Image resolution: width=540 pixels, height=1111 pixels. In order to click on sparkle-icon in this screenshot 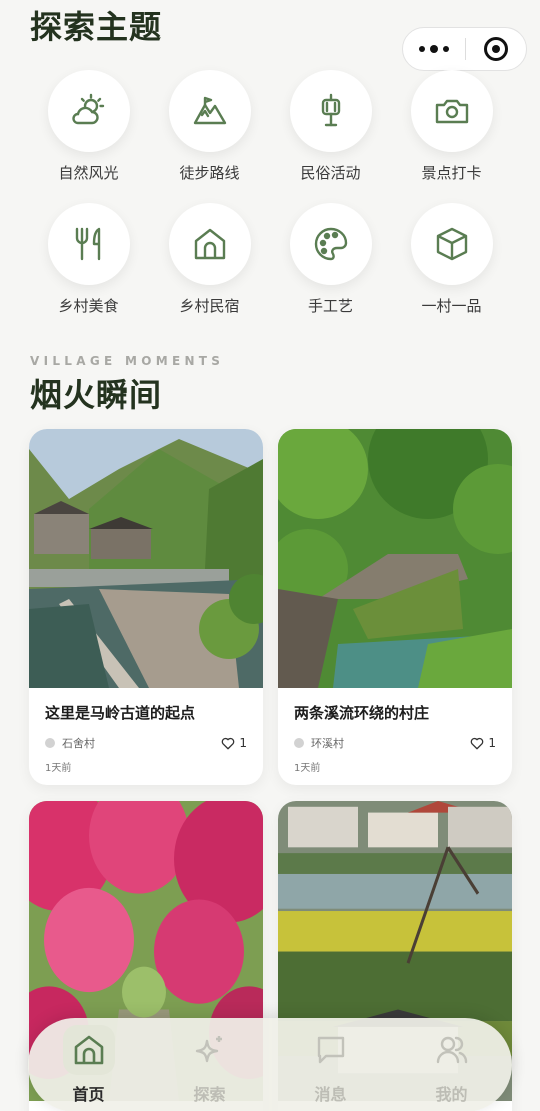, I will do `click(208, 1049)`.